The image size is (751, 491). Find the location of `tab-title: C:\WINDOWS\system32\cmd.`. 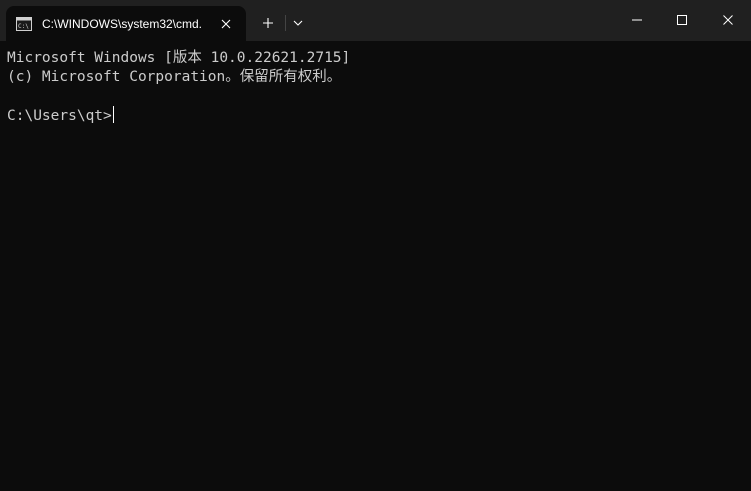

tab-title: C:\WINDOWS\system32\cmd. is located at coordinates (122, 24).